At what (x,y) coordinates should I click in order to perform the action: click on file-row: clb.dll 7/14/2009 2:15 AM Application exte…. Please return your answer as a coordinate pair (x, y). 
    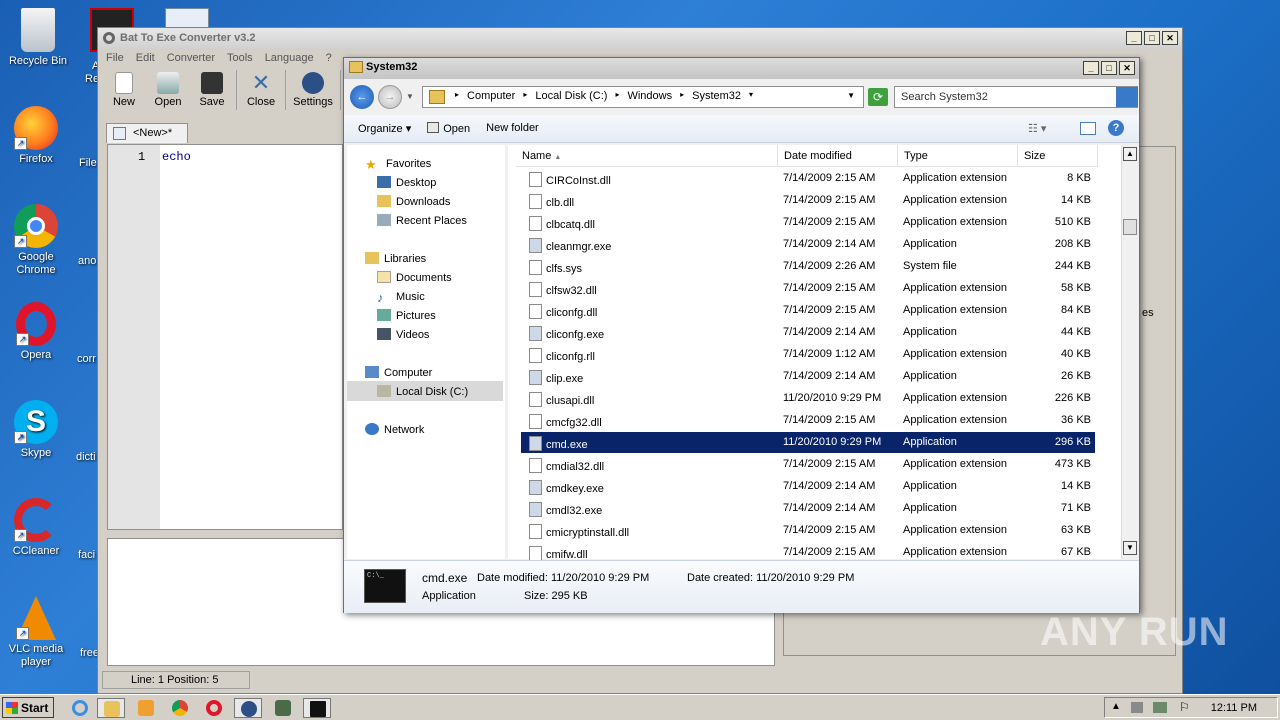
    Looking at the image, I should click on (808, 200).